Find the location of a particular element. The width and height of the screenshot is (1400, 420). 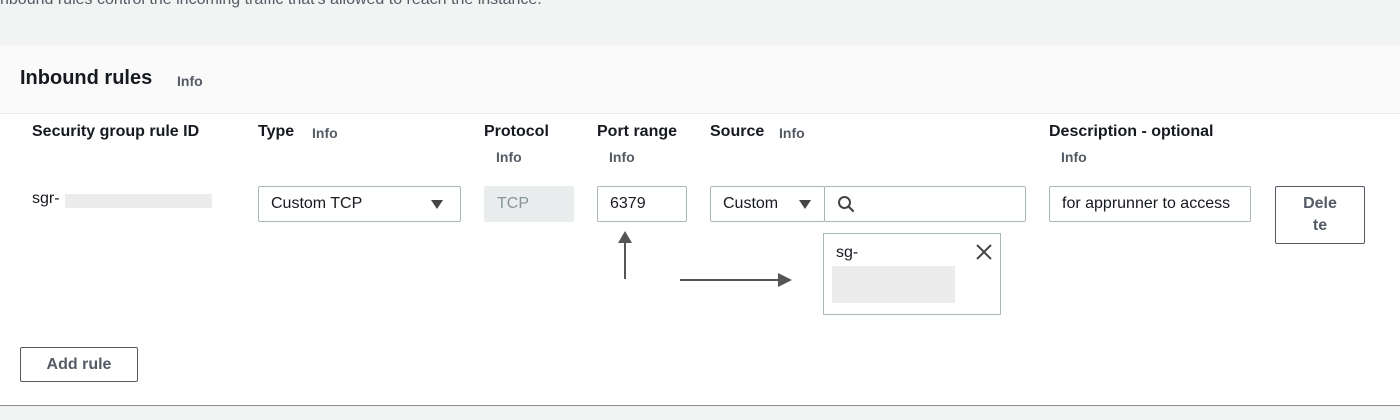

source-type-select: Custom is located at coordinates (767, 204).